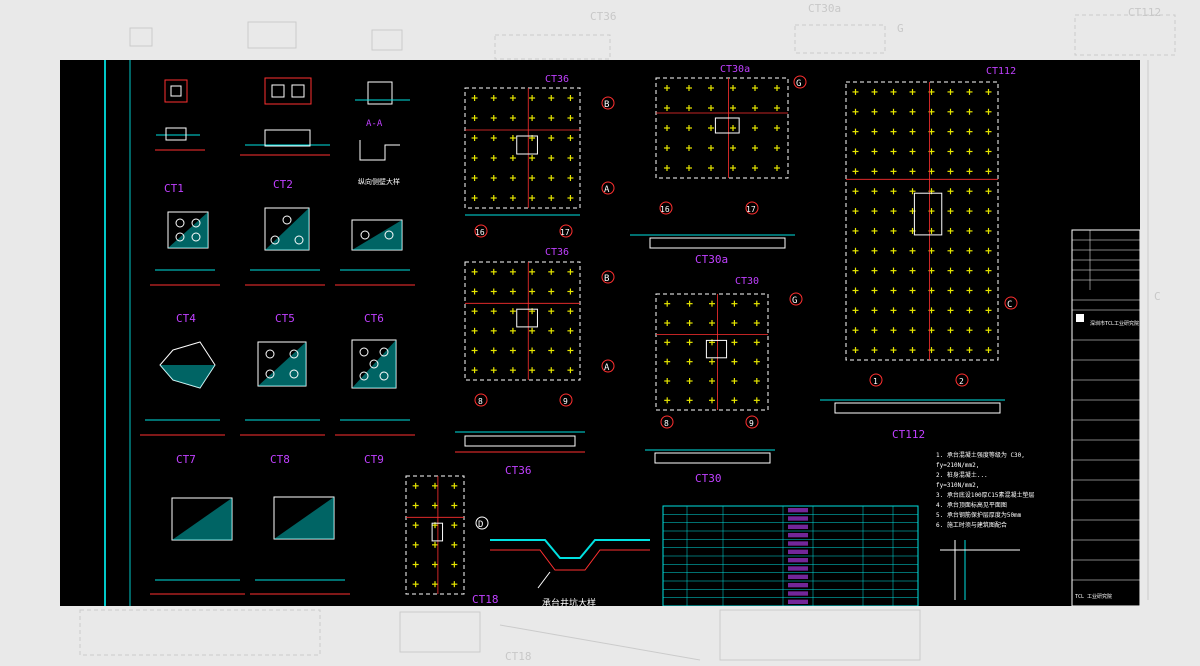  Describe the element at coordinates (300, 545) in the screenshot. I see `pile-cap-lower-middle` at that location.